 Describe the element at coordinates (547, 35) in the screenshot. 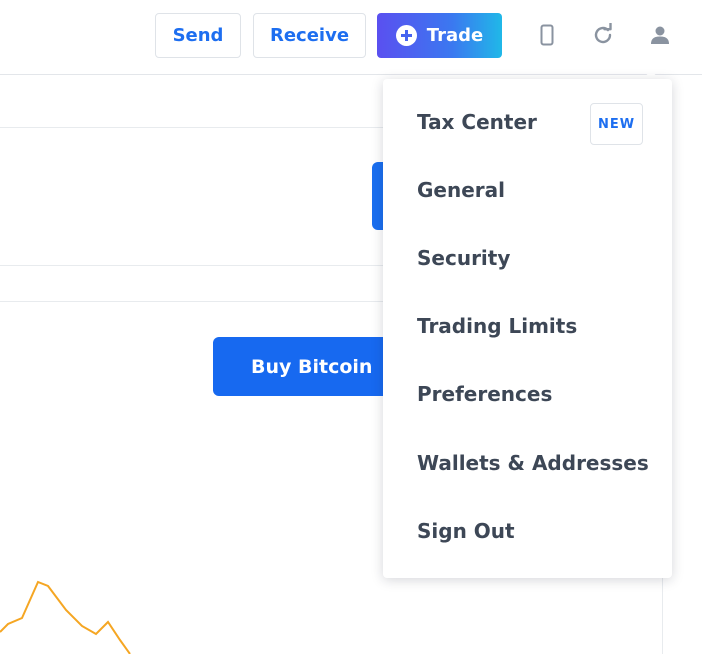

I see `phone-icon` at that location.